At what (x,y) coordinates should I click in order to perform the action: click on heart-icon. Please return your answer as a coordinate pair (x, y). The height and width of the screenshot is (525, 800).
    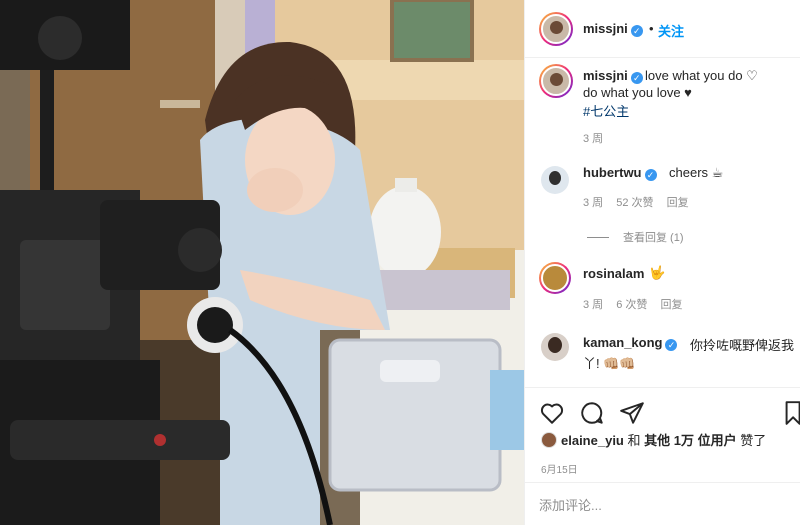
    Looking at the image, I should click on (552, 413).